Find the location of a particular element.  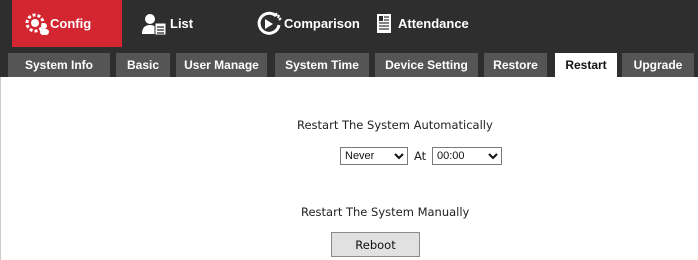

nav-config: Config is located at coordinates (67, 23).